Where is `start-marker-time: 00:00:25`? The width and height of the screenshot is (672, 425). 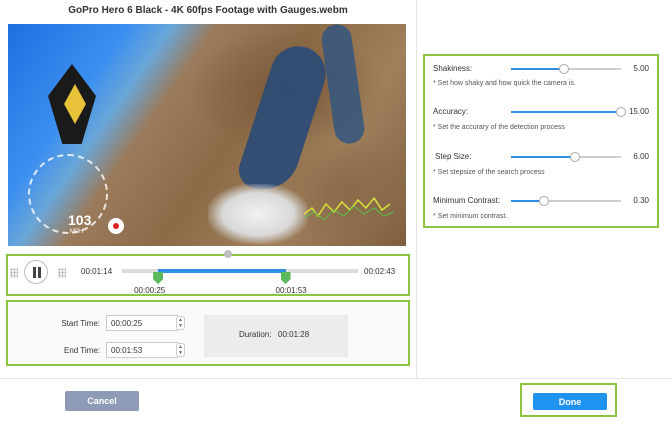 start-marker-time: 00:00:25 is located at coordinates (150, 290).